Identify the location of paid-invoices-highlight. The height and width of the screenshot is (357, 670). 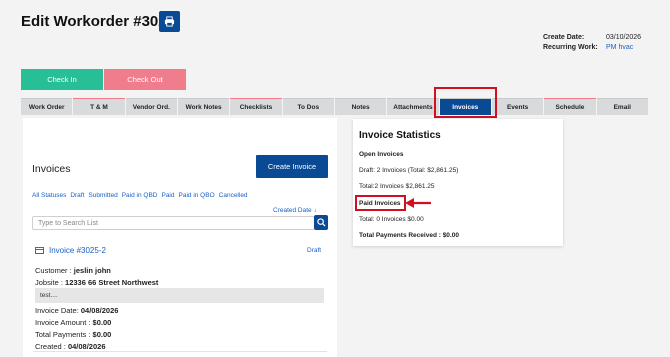
(380, 203).